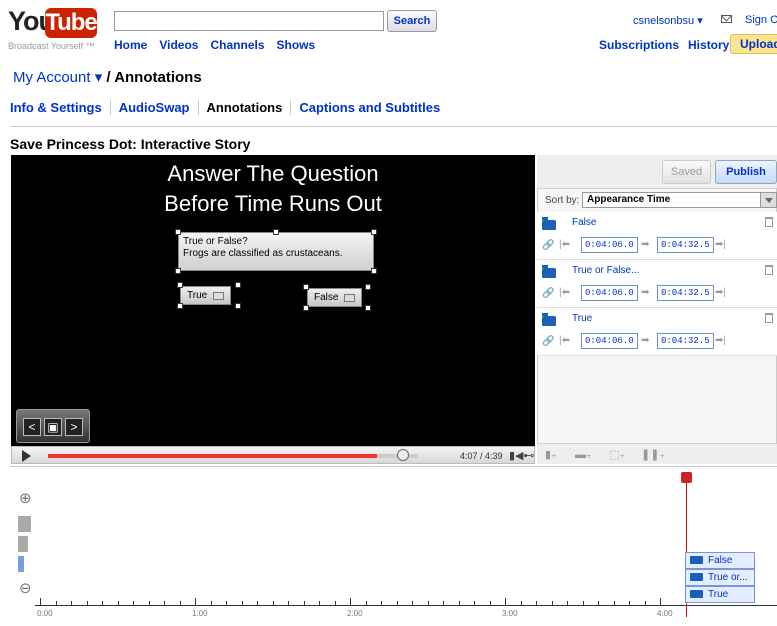  I want to click on zoom-out-icon: ⊖, so click(25, 588).